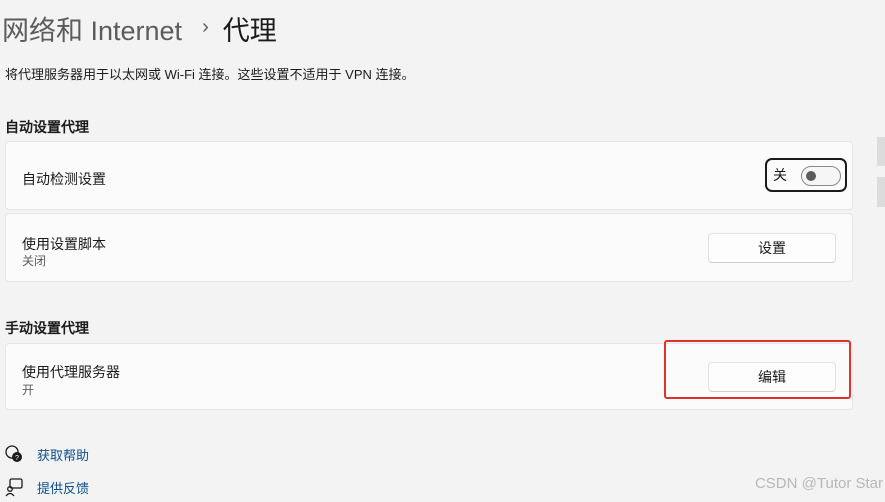  Describe the element at coordinates (780, 175) in the screenshot. I see `toggle-state-label: 关` at that location.